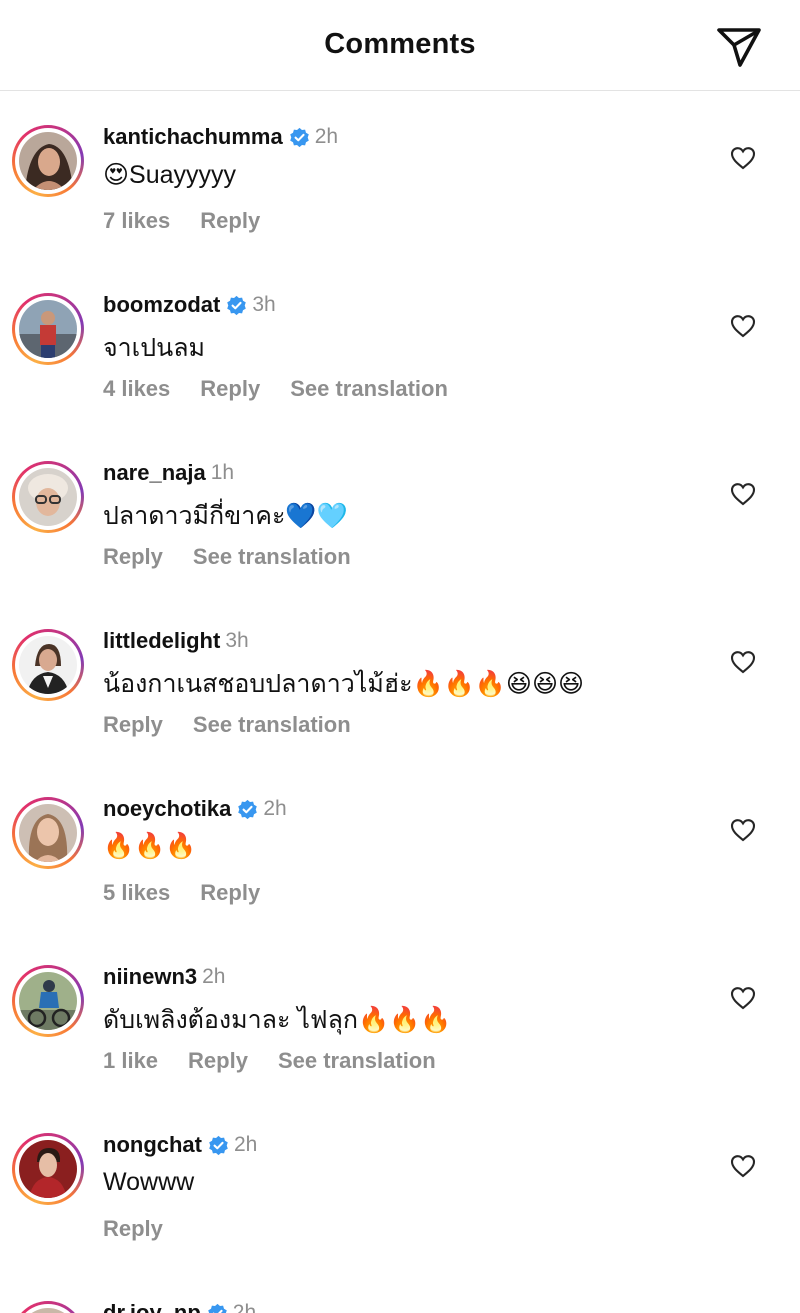  What do you see at coordinates (400, 846) in the screenshot?
I see `comment-item: noeychotika 2h 🔥🔥🔥 5 likes Reply` at bounding box center [400, 846].